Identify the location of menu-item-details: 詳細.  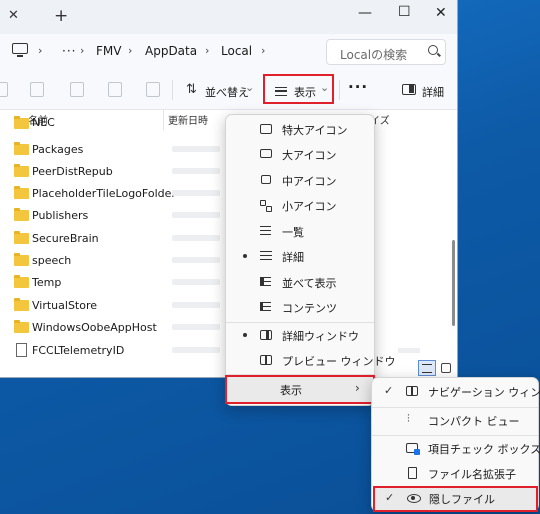
(300, 256).